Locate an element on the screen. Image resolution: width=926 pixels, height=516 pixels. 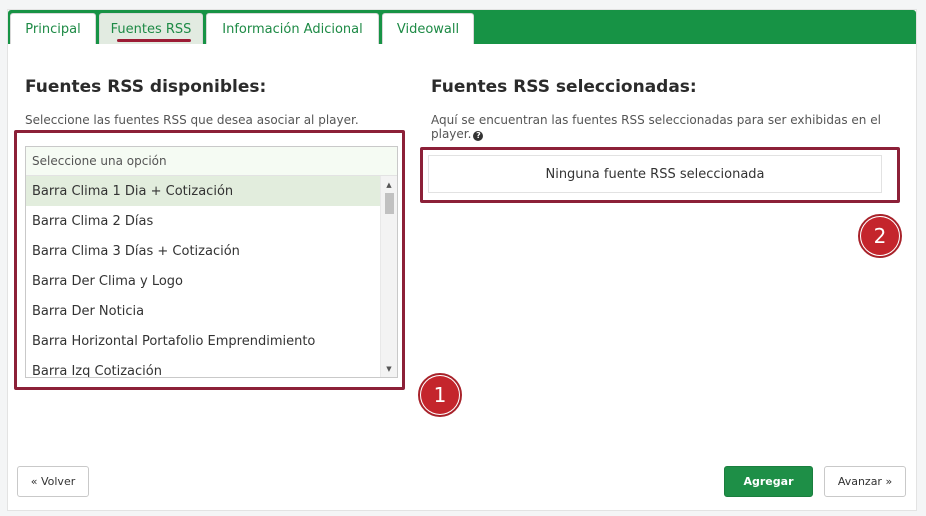
help-icon: ? is located at coordinates (478, 136).